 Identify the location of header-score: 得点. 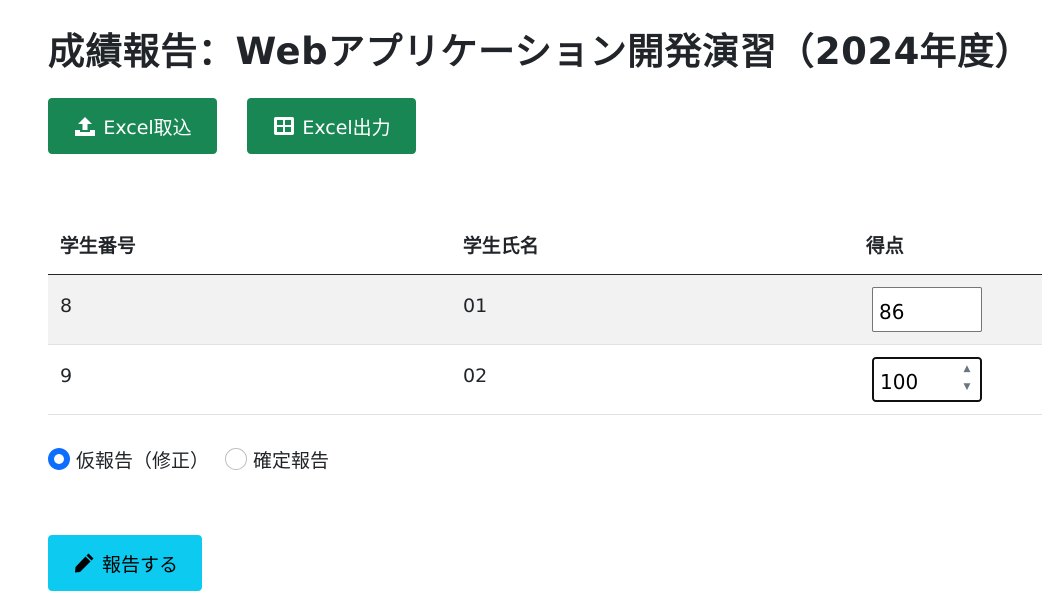
(948, 245).